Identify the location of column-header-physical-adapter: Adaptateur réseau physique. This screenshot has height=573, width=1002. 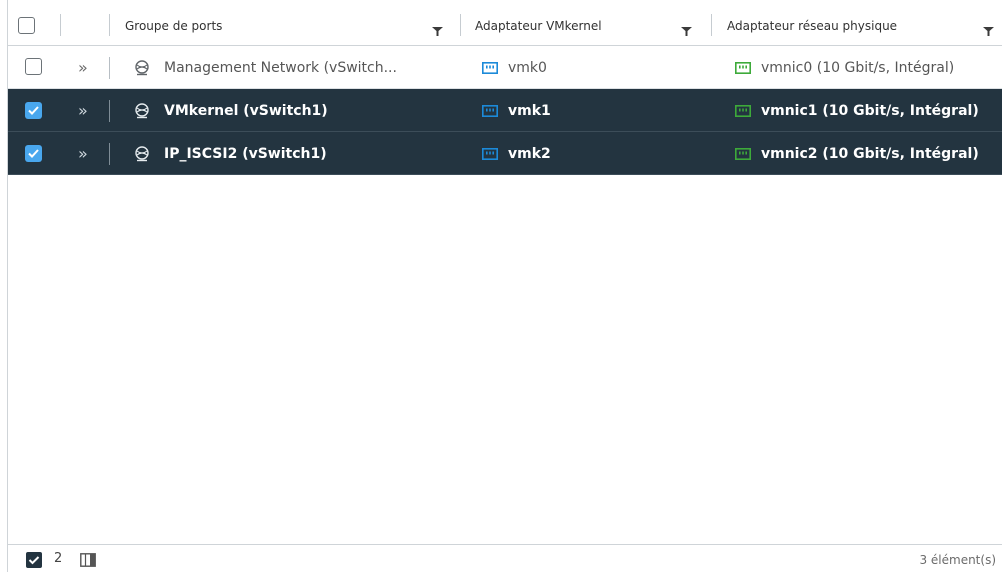
(847, 22).